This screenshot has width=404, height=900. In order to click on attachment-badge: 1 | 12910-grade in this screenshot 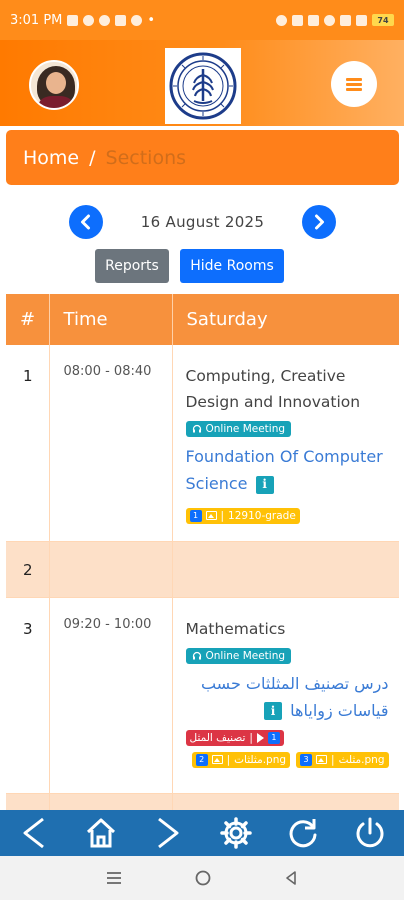, I will do `click(242, 515)`.